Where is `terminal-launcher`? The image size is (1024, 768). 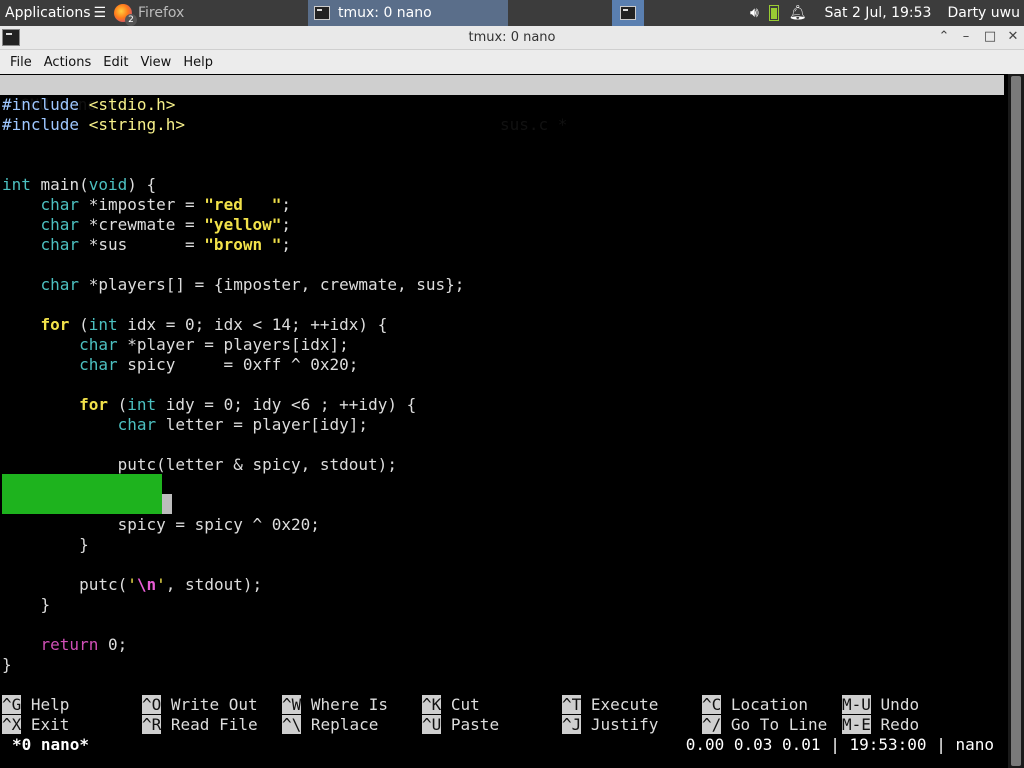
terminal-launcher is located at coordinates (627, 13).